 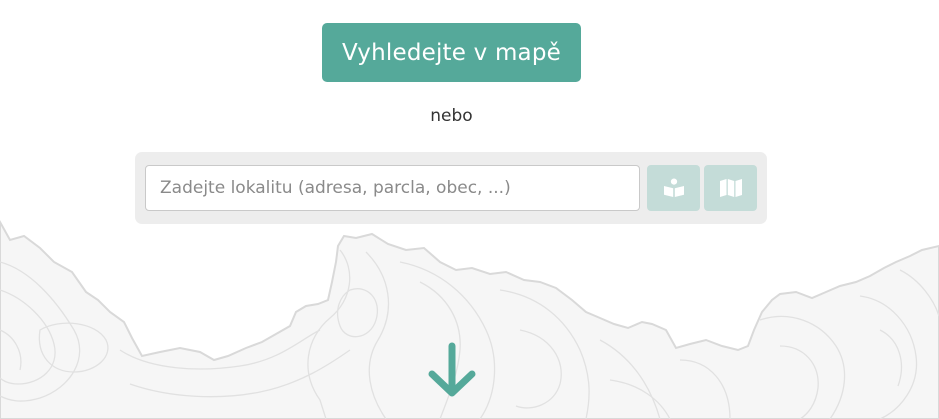 What do you see at coordinates (451, 52) in the screenshot?
I see `map-search-button: Vyhledejte v mapě` at bounding box center [451, 52].